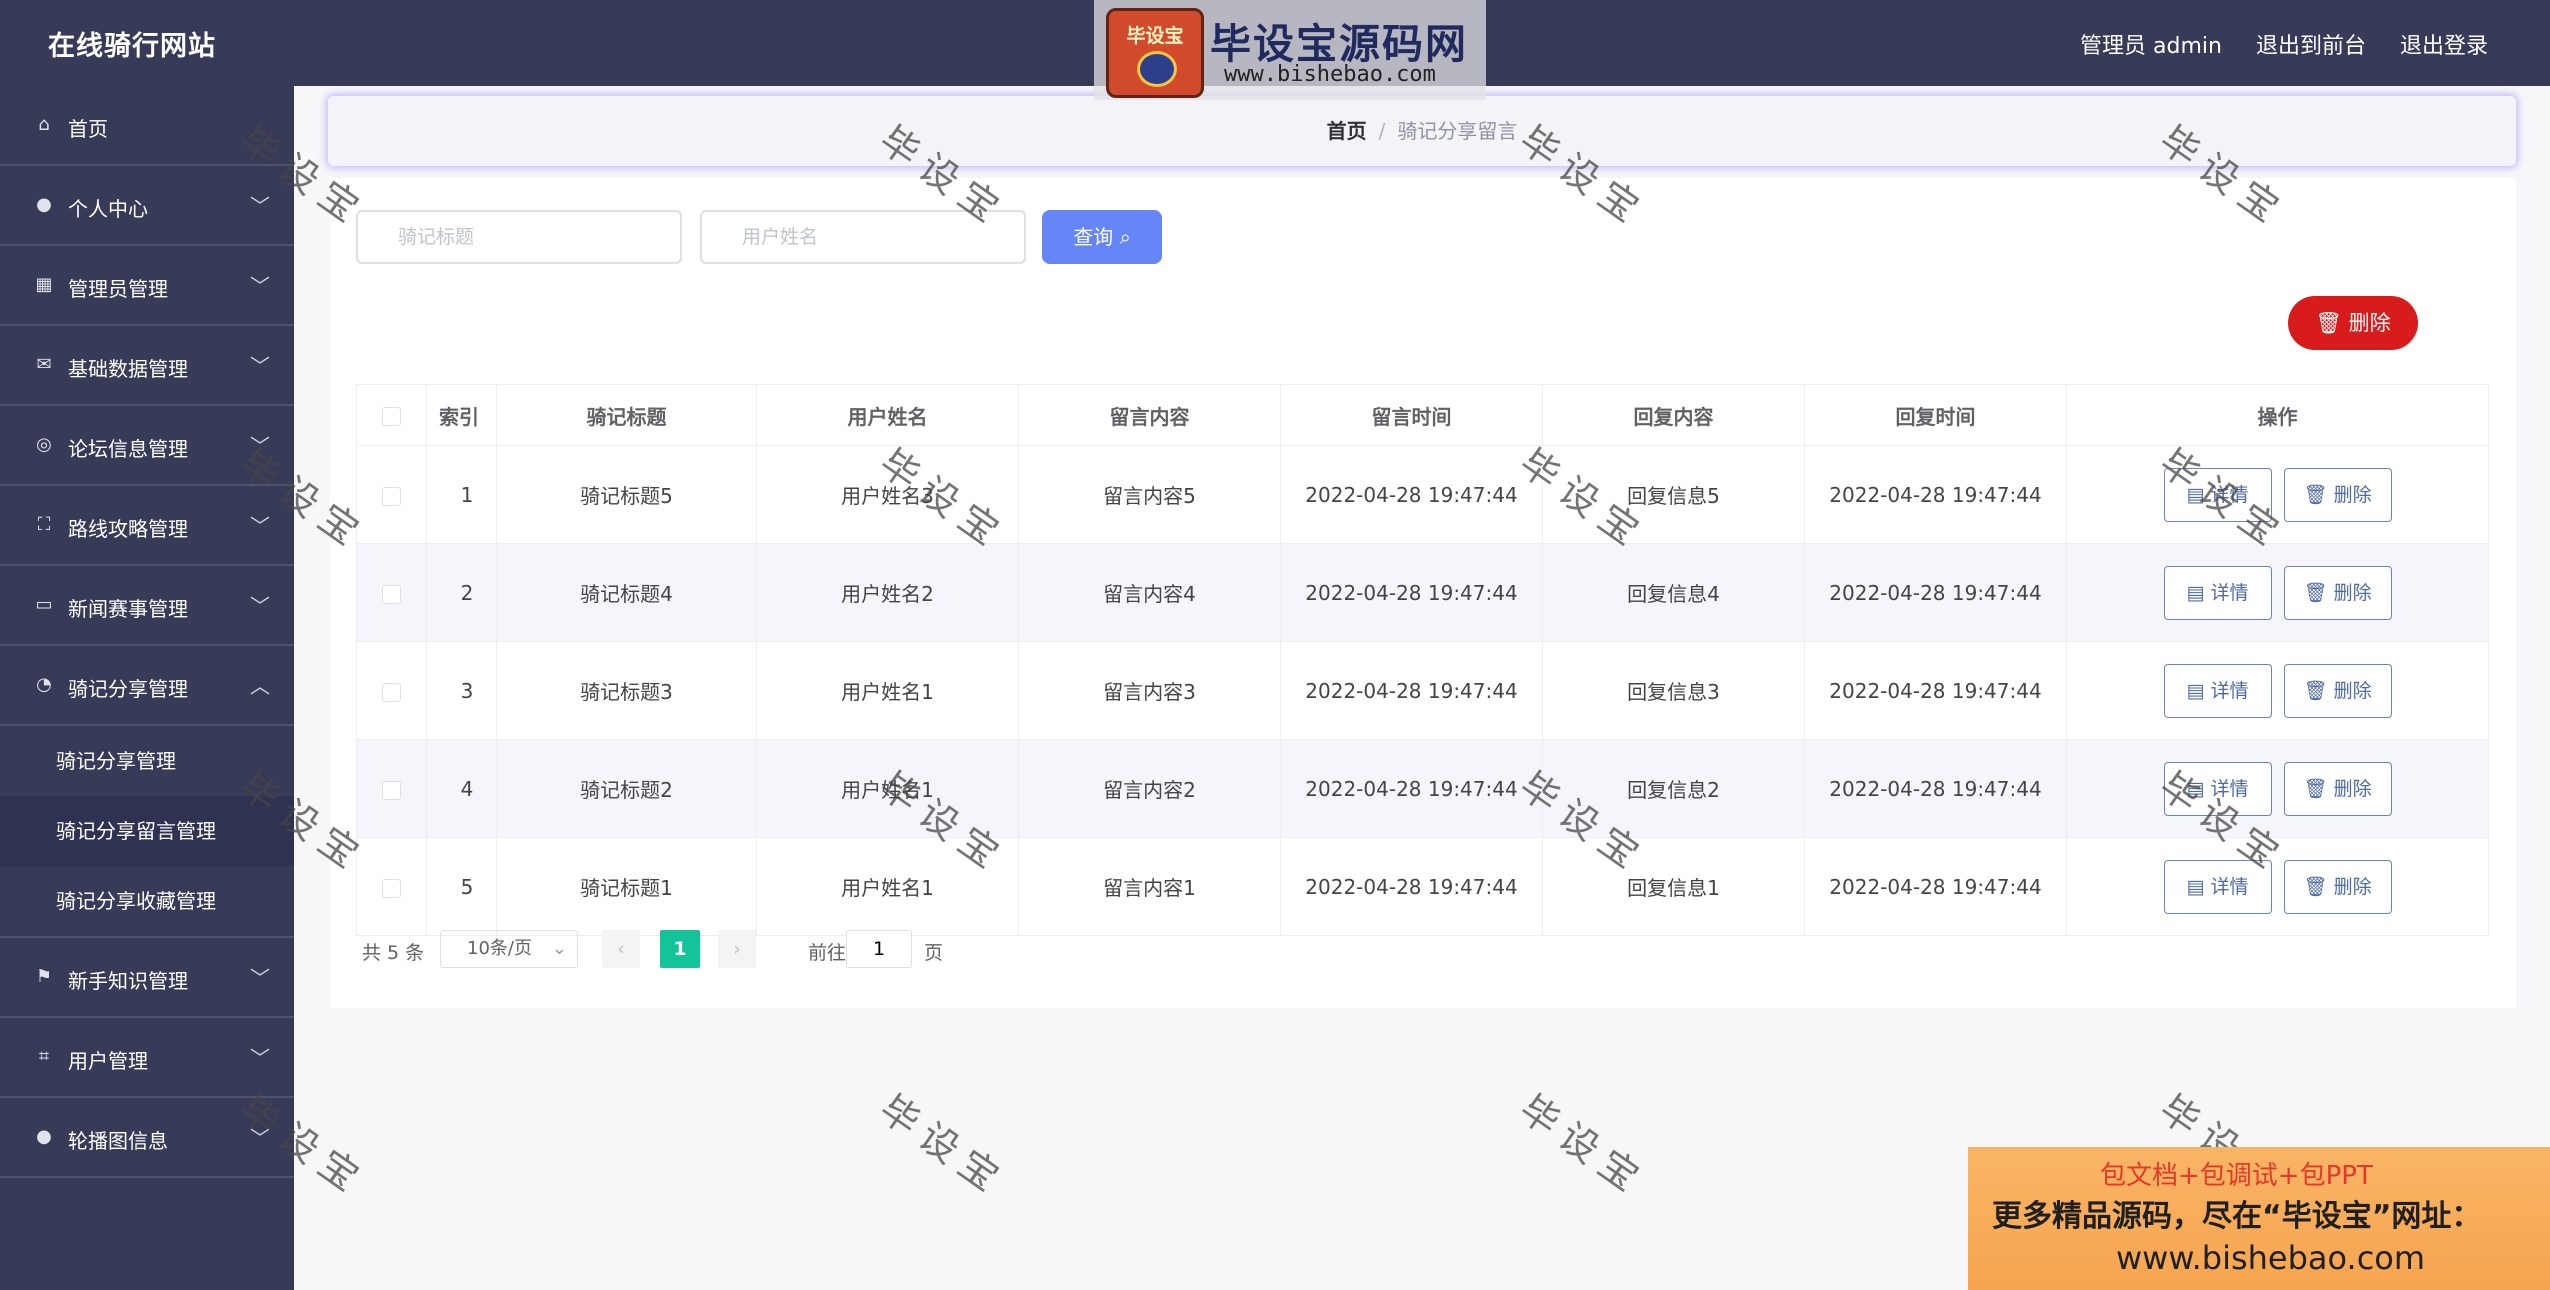  What do you see at coordinates (943, 1146) in the screenshot?
I see `watermark-text: 毕设宝` at bounding box center [943, 1146].